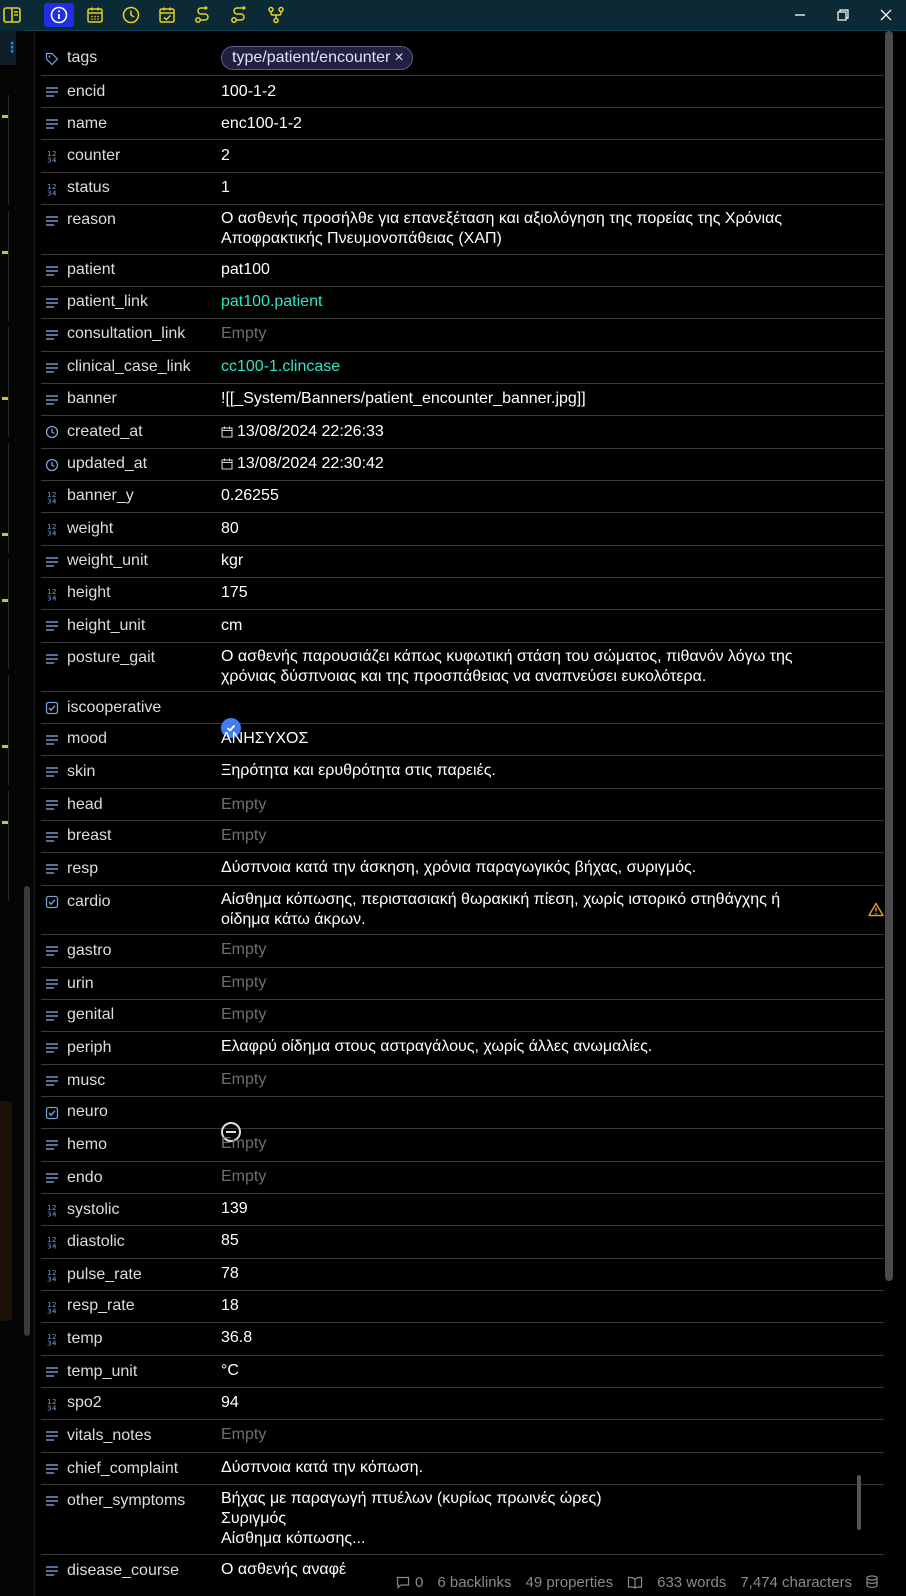  Describe the element at coordinates (89, 902) in the screenshot. I see `property-key: cardio` at that location.